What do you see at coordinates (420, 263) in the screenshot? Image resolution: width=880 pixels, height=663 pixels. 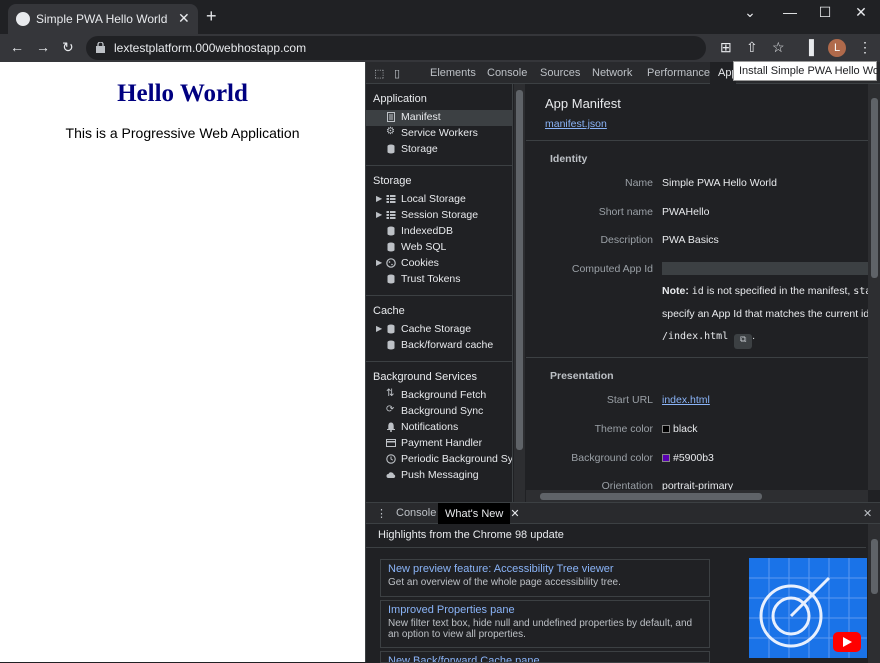 I see `sidebar-item-label: Cookies` at bounding box center [420, 263].